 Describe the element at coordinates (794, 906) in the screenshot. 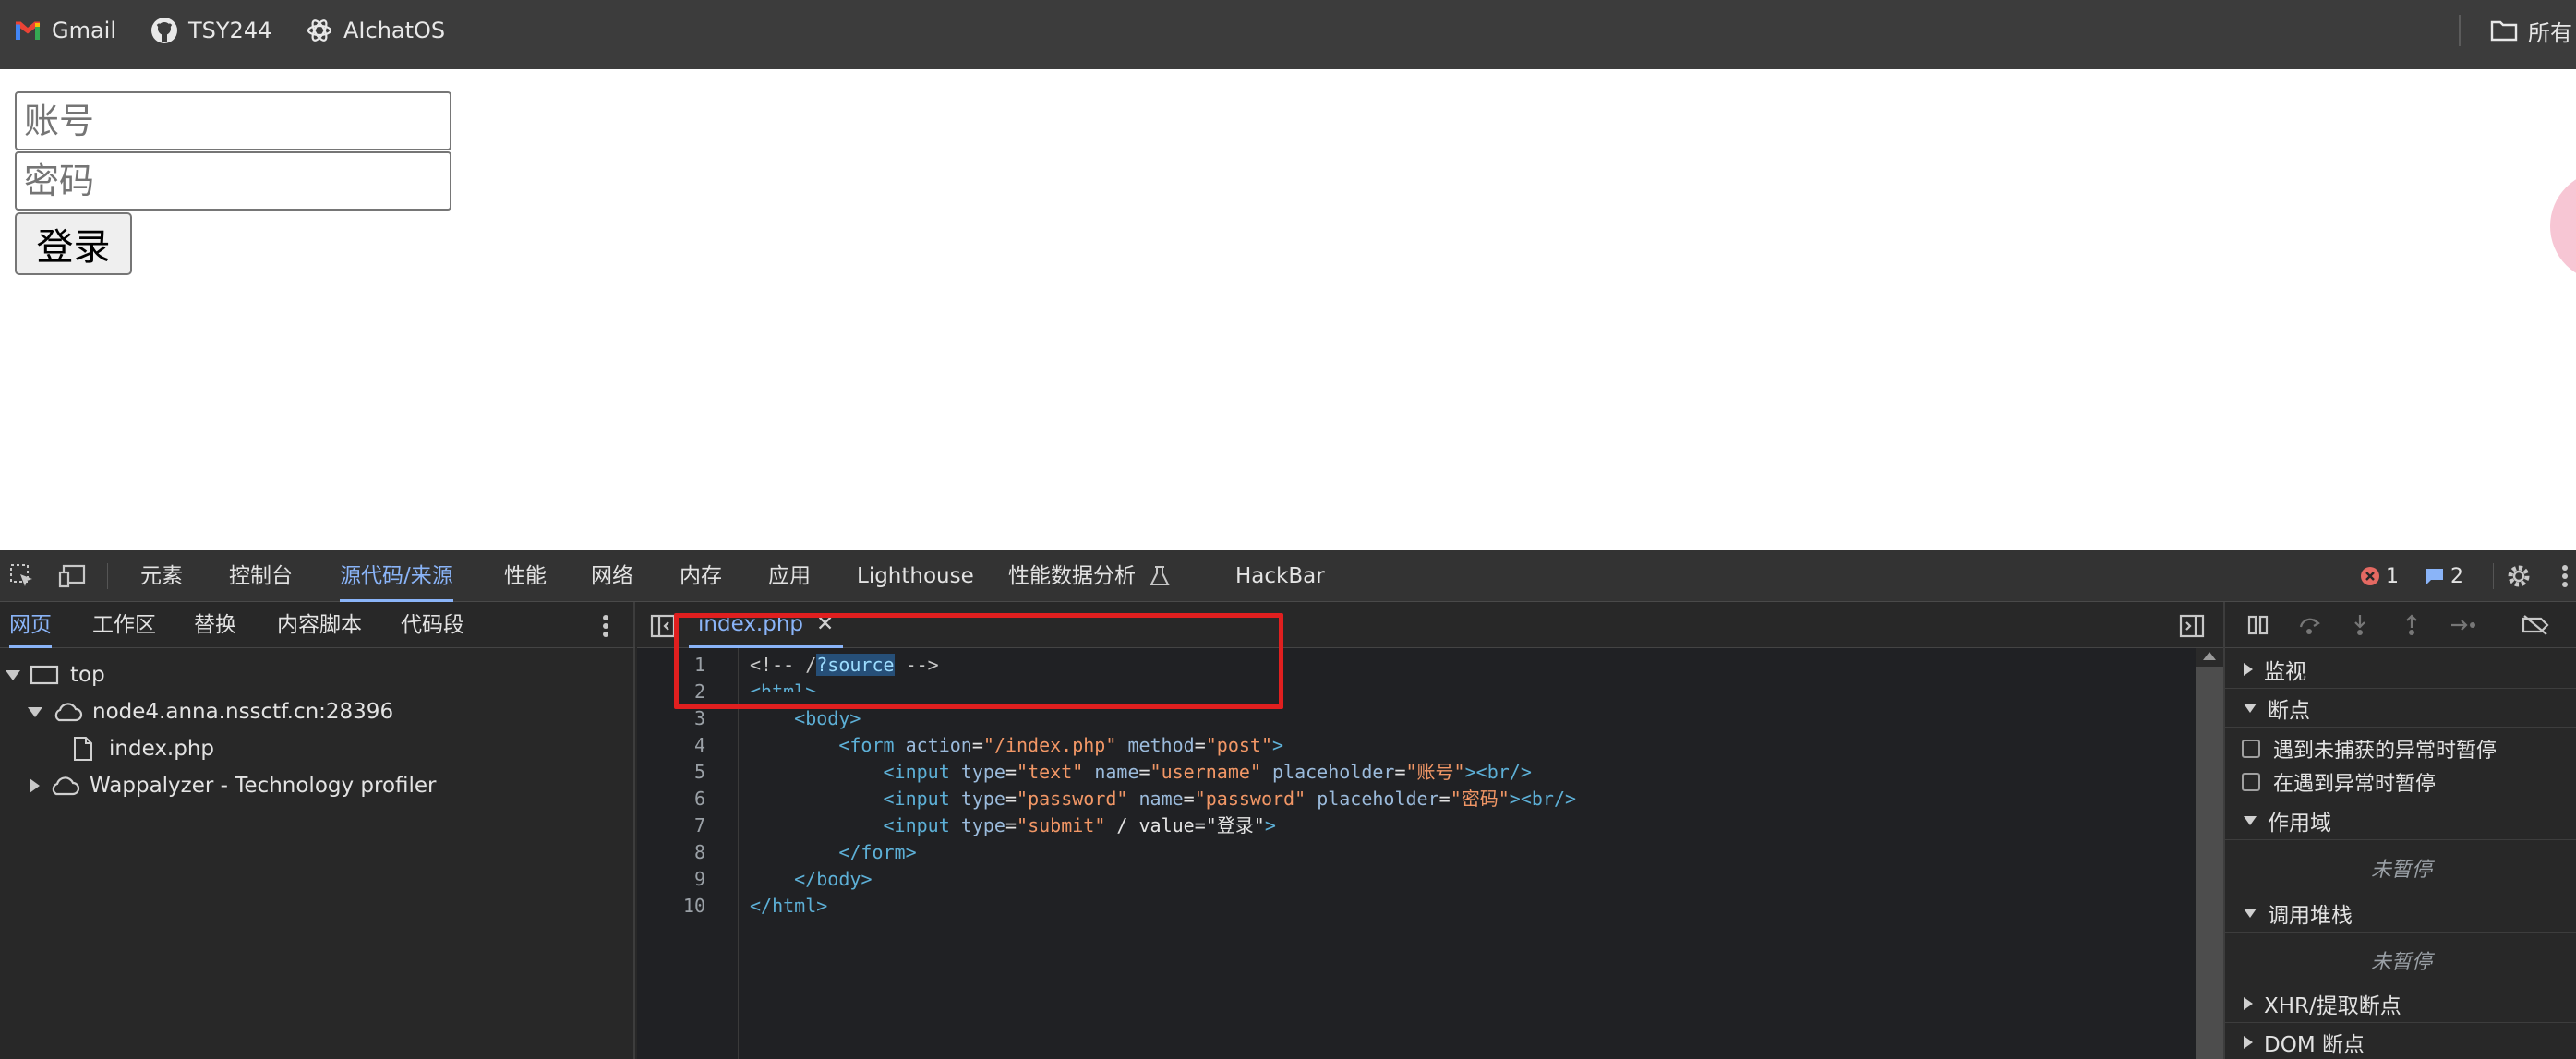

I see `code-token: html` at that location.